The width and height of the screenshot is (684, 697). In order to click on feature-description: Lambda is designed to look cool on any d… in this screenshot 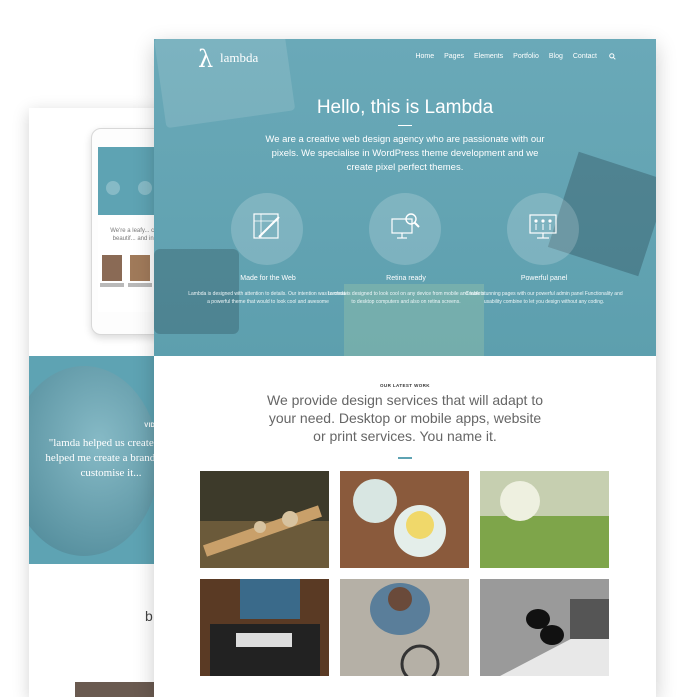, I will do `click(406, 298)`.